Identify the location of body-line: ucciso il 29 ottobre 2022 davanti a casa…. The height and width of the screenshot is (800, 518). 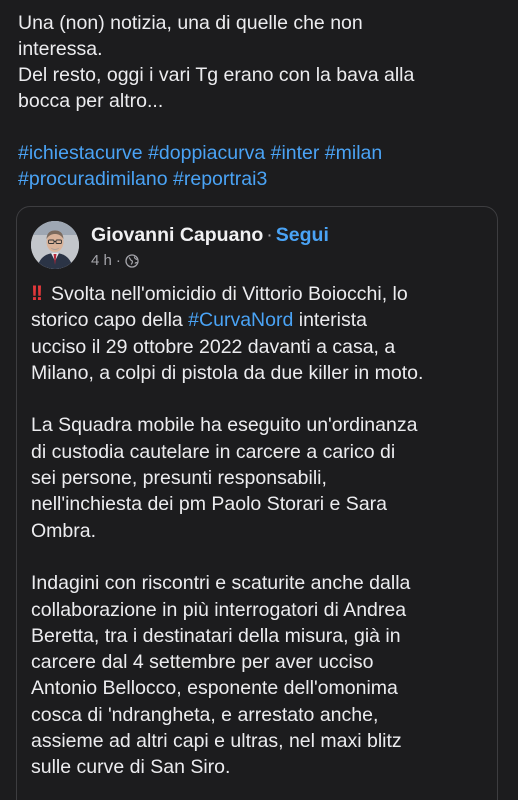
(213, 346).